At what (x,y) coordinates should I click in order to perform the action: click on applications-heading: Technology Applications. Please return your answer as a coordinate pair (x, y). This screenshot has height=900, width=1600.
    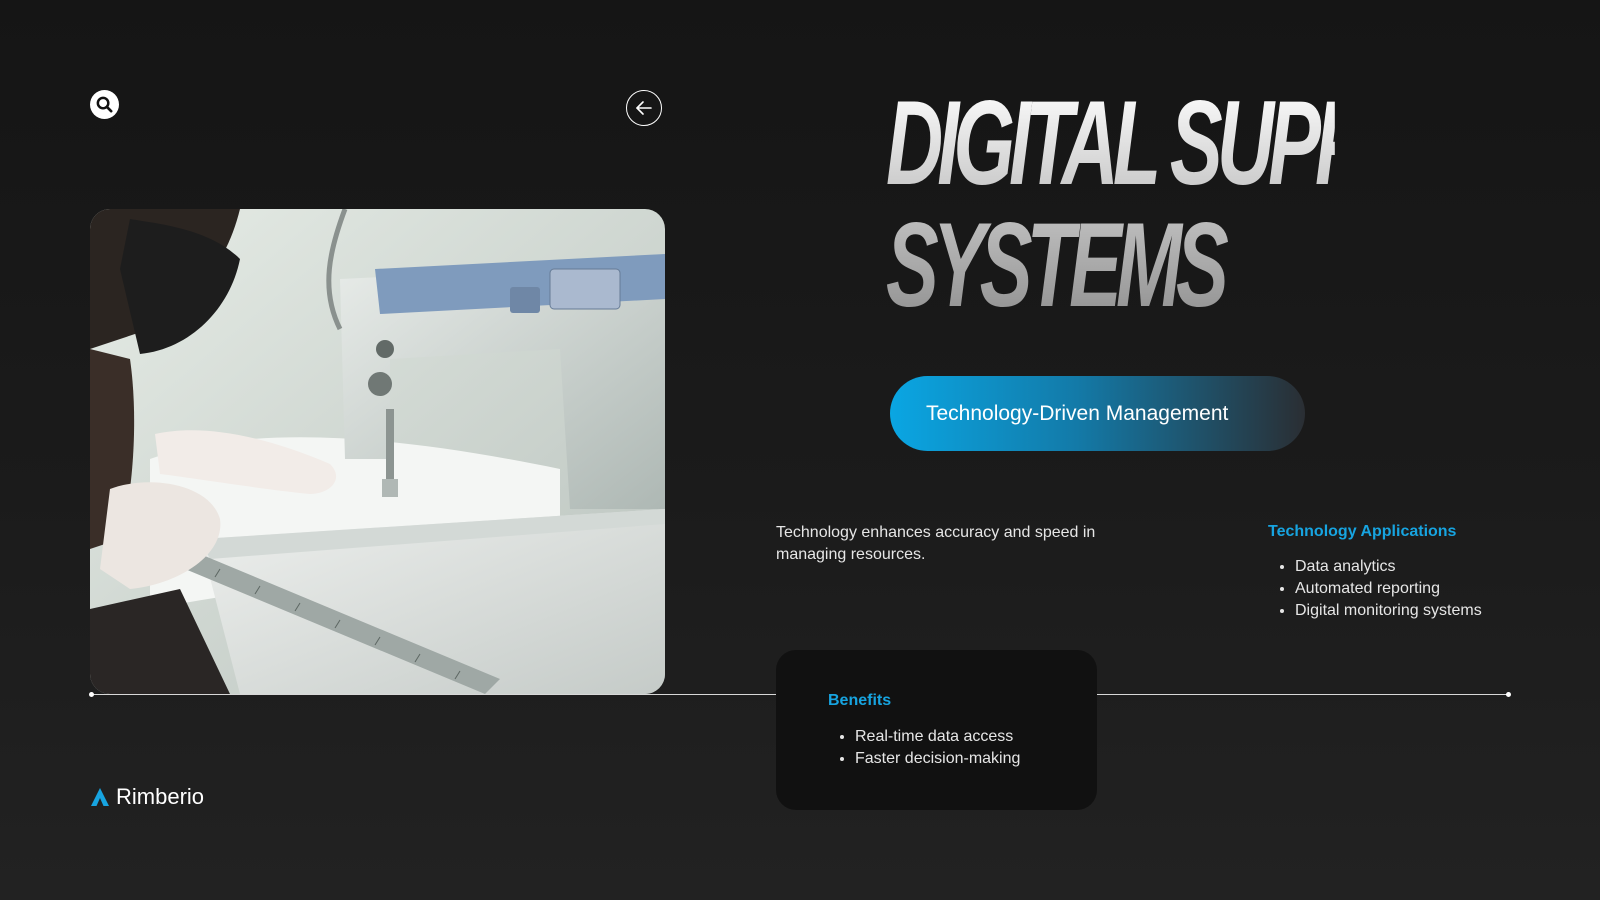
    Looking at the image, I should click on (1362, 531).